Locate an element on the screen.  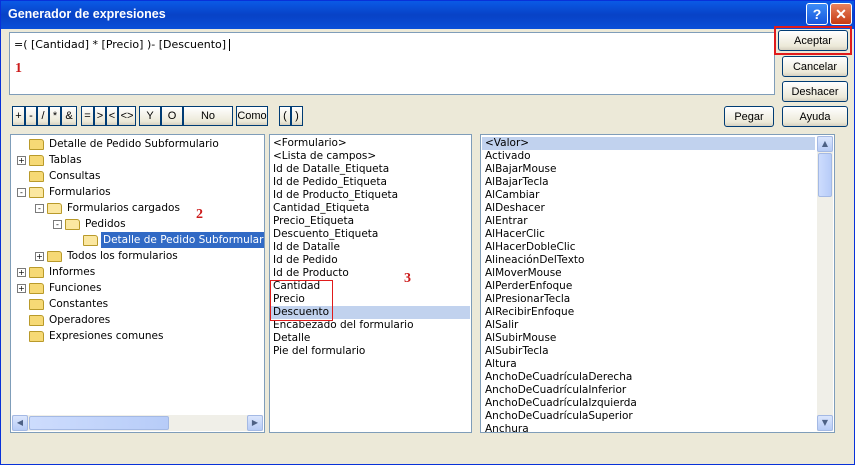
value-item: AlPerderEnfoque is located at coordinates (648, 286).